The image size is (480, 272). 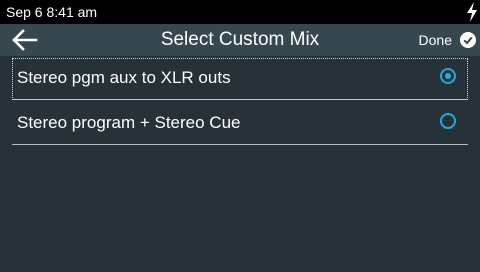 What do you see at coordinates (240, 79) in the screenshot?
I see `mix-option-item: Stereo pgm aux to XLR outs` at bounding box center [240, 79].